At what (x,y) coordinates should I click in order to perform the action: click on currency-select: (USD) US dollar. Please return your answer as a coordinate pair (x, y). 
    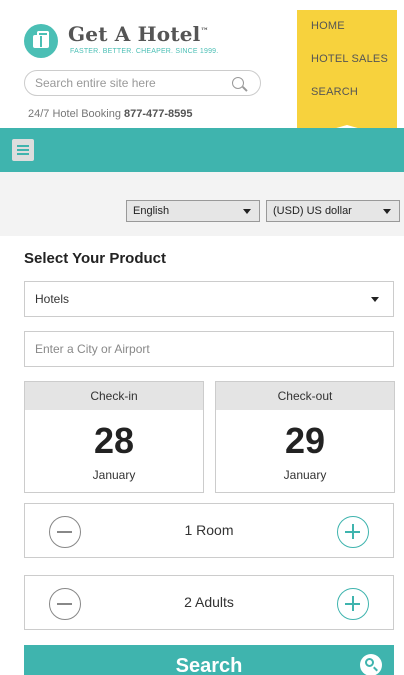
    Looking at the image, I should click on (333, 211).